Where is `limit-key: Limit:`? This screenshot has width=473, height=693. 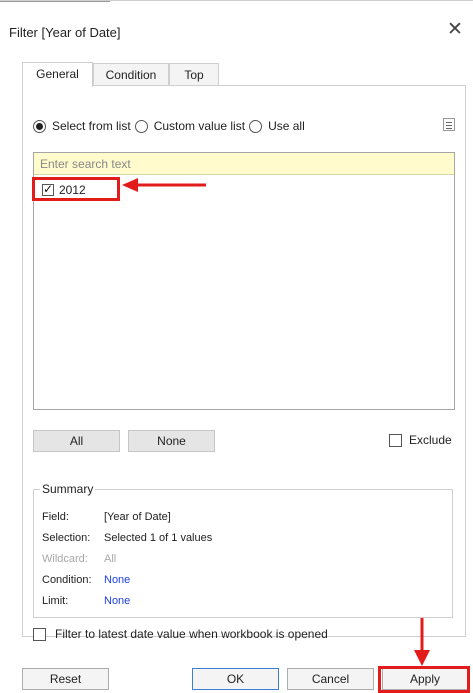
limit-key: Limit: is located at coordinates (55, 601).